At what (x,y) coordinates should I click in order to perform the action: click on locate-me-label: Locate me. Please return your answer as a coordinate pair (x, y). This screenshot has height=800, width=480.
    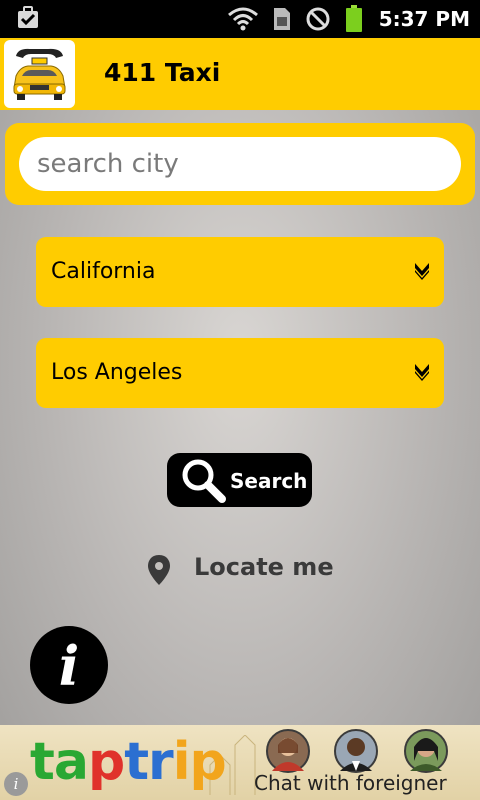
    Looking at the image, I should click on (264, 567).